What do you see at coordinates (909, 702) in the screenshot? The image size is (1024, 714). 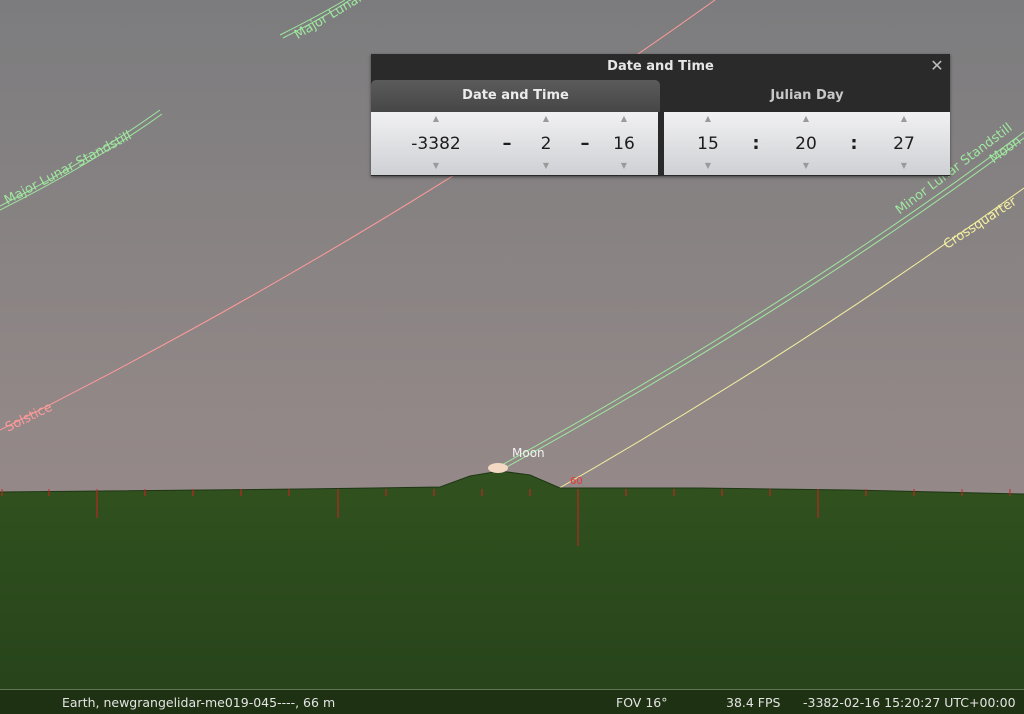 I see `datetime-text: -3382-02-16 15:20:27 UTC+00:00` at bounding box center [909, 702].